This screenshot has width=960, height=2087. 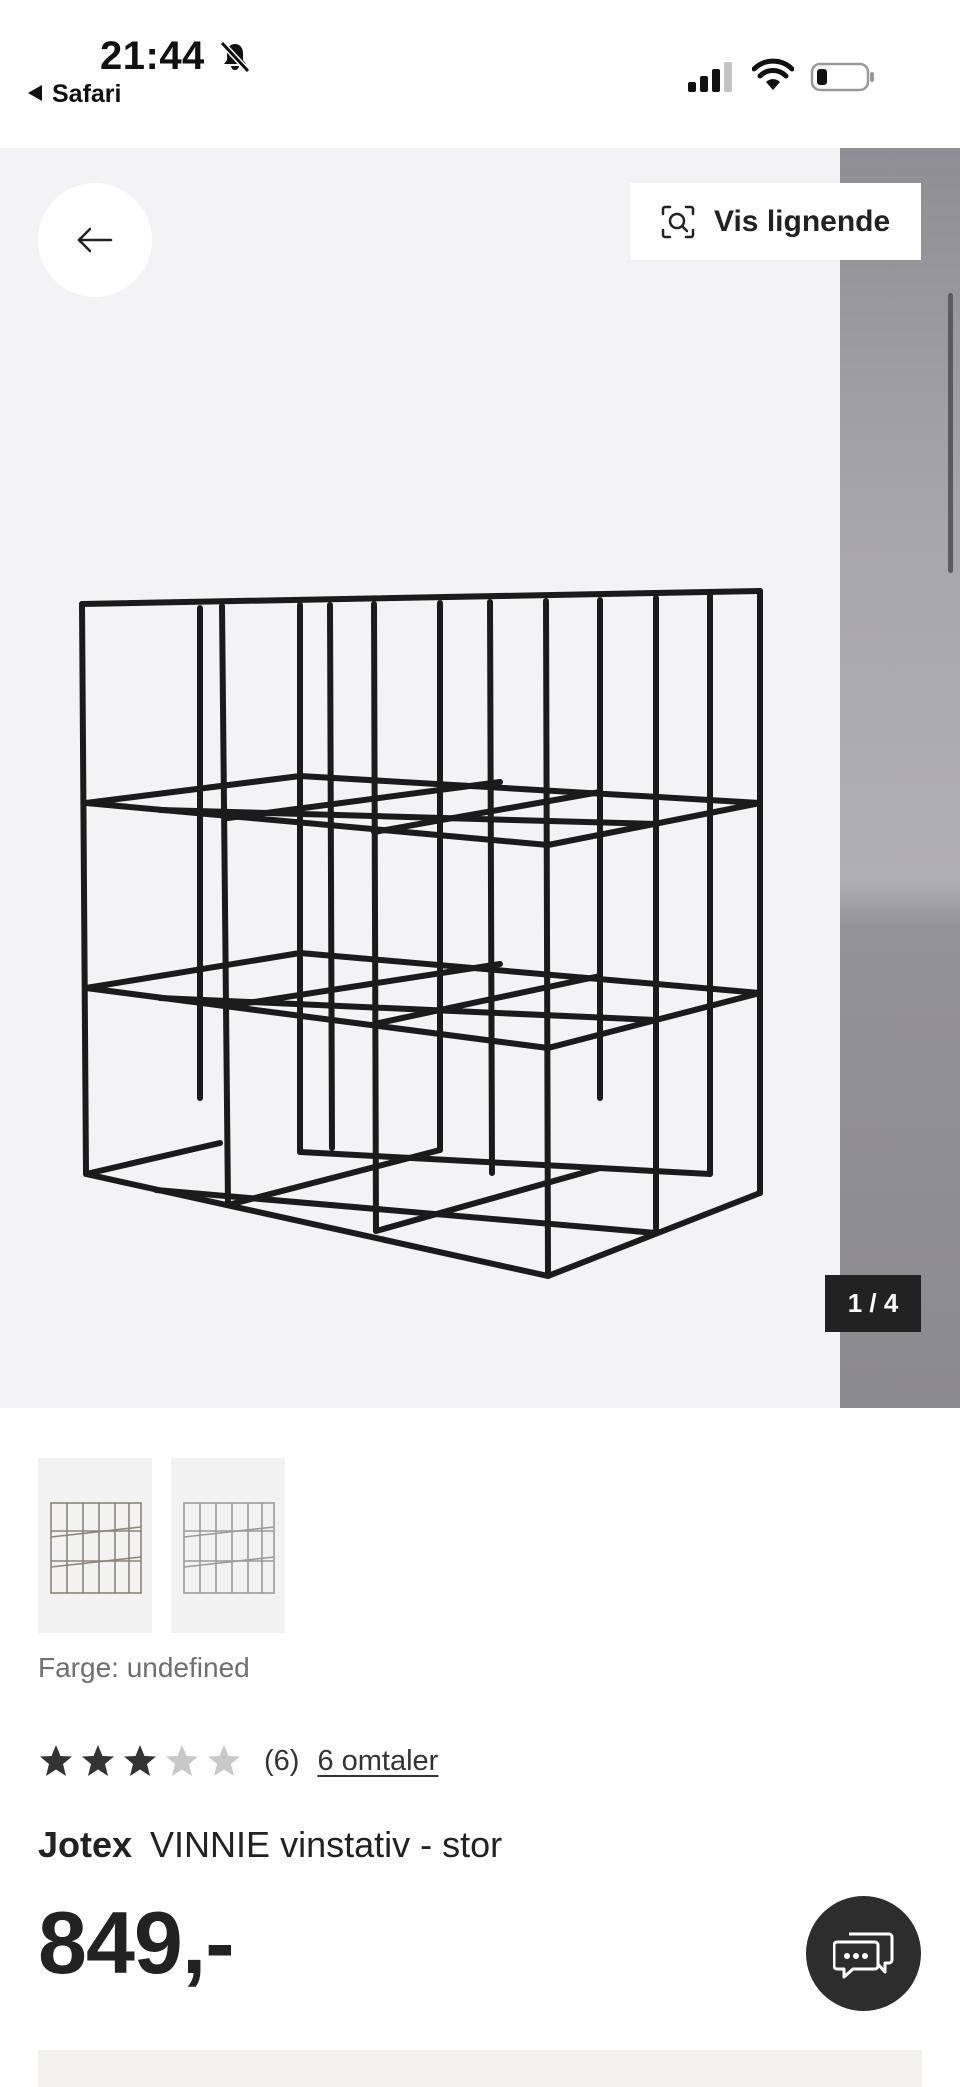 What do you see at coordinates (842, 77) in the screenshot?
I see `battery-icon` at bounding box center [842, 77].